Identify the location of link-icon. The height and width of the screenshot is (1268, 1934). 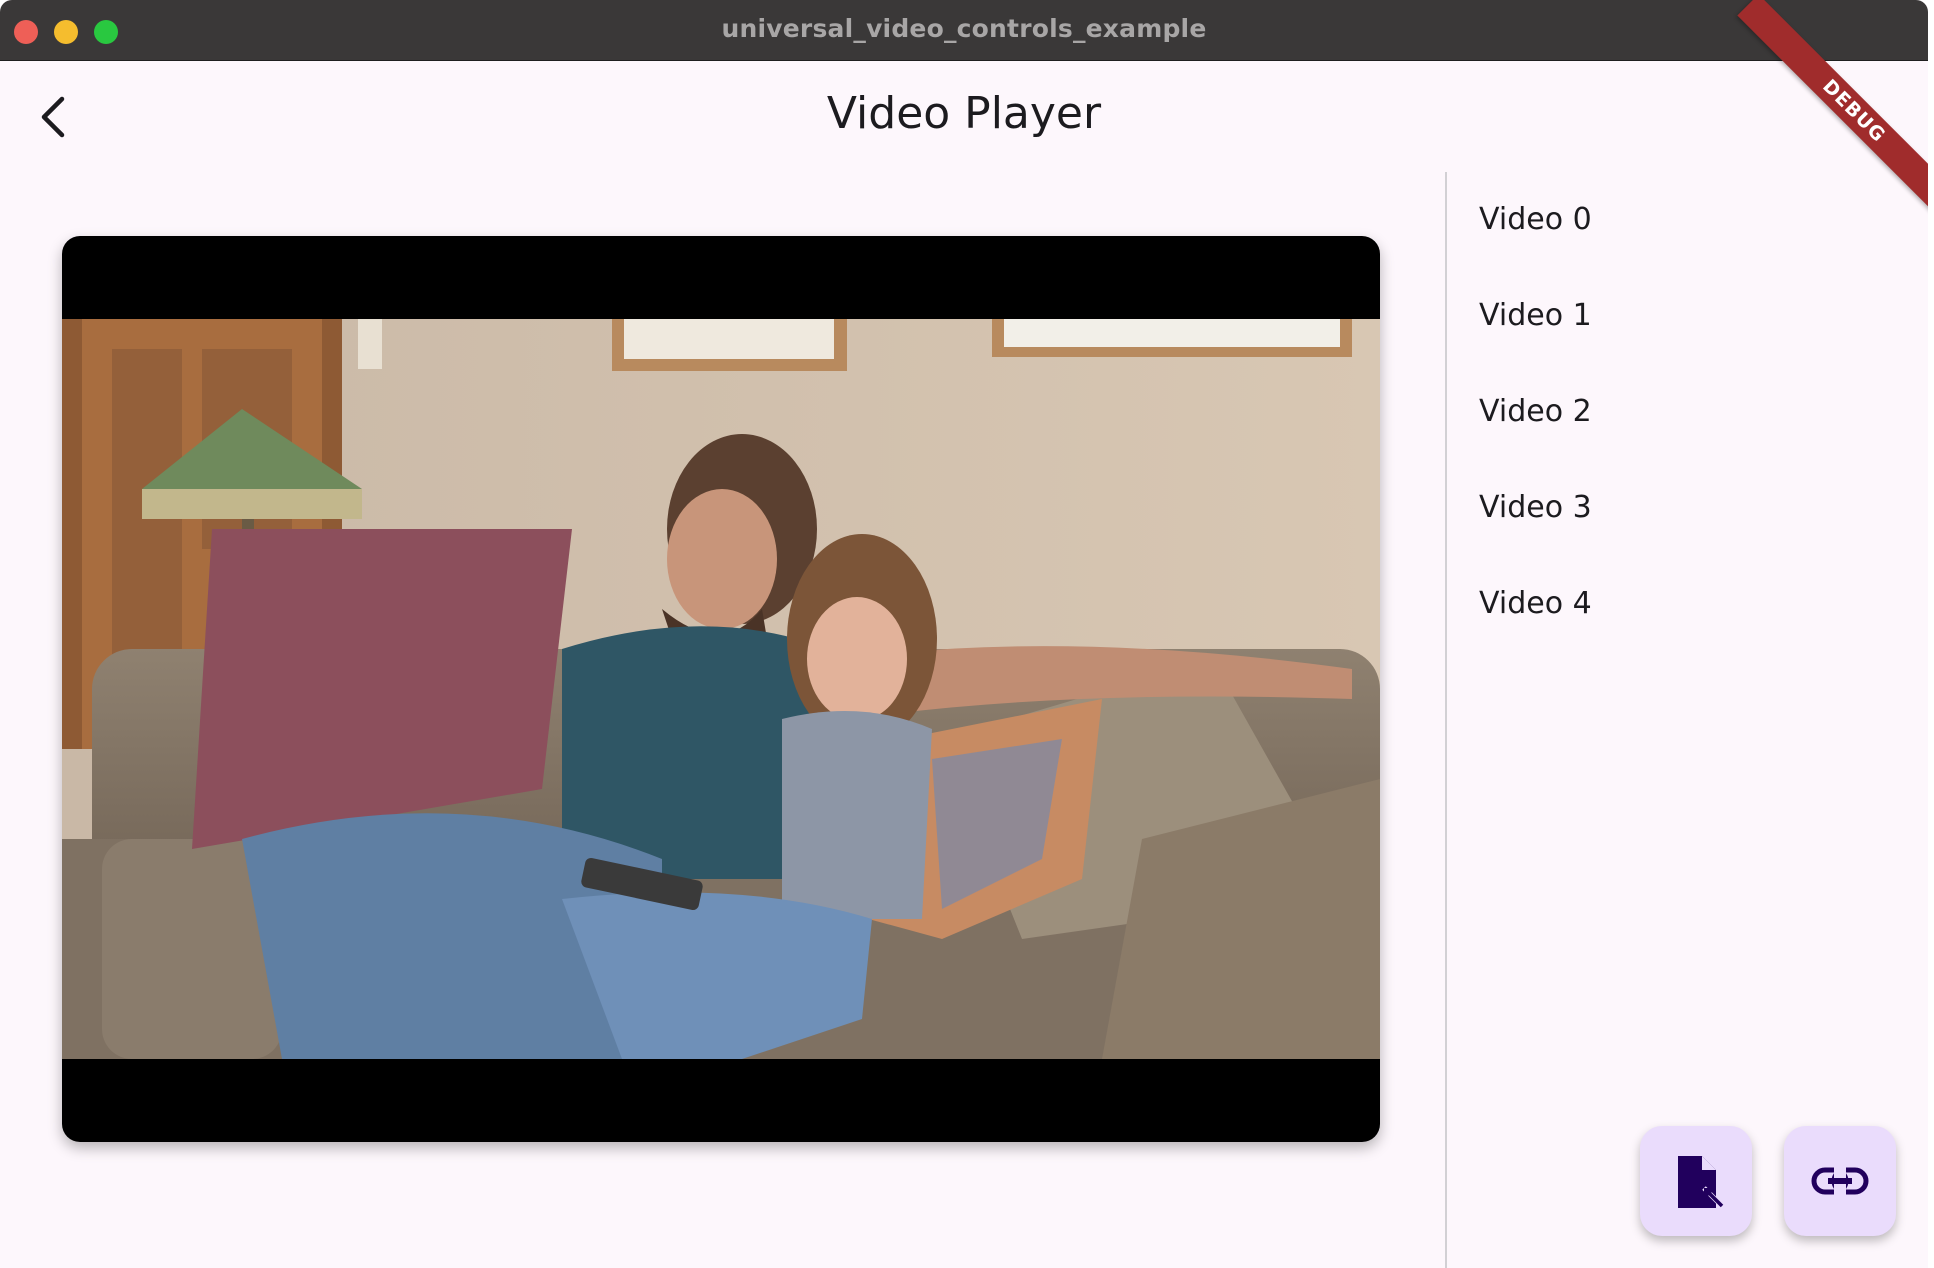
(1840, 1181).